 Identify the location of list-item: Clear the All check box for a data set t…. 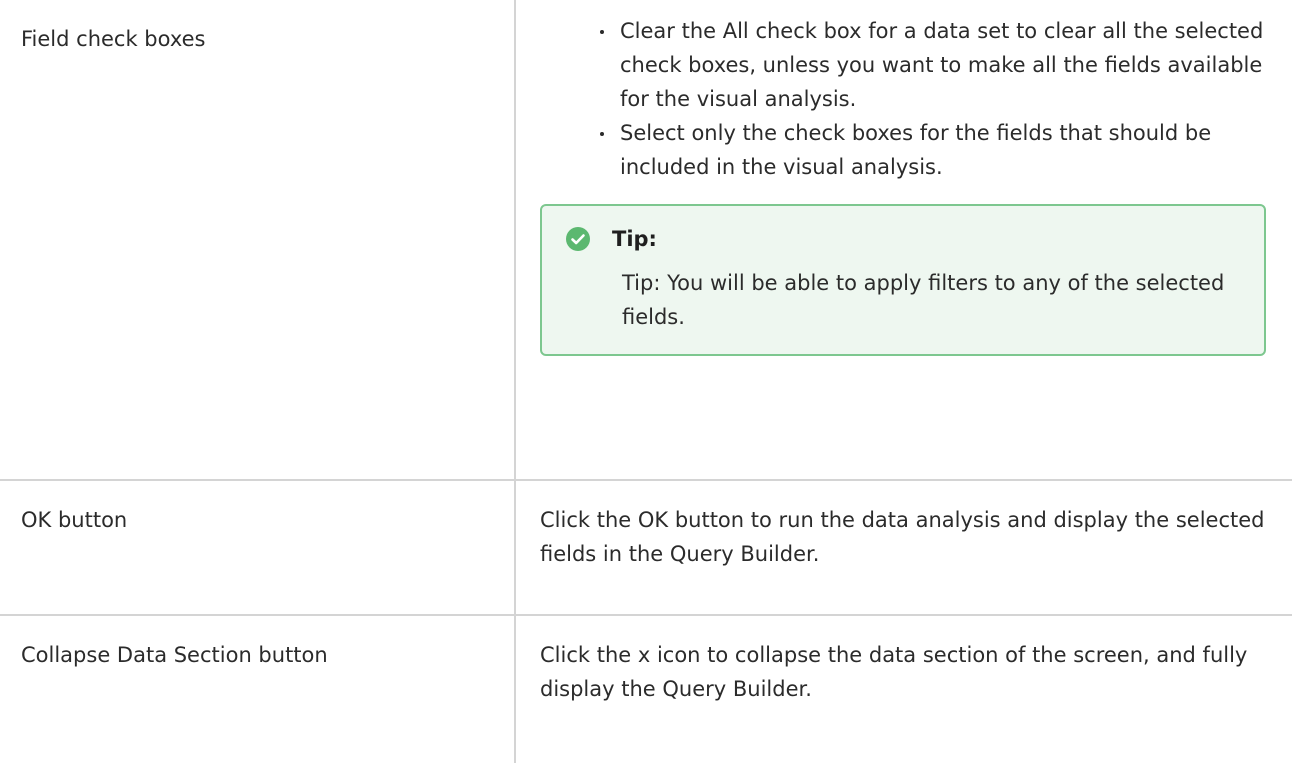
(932, 65).